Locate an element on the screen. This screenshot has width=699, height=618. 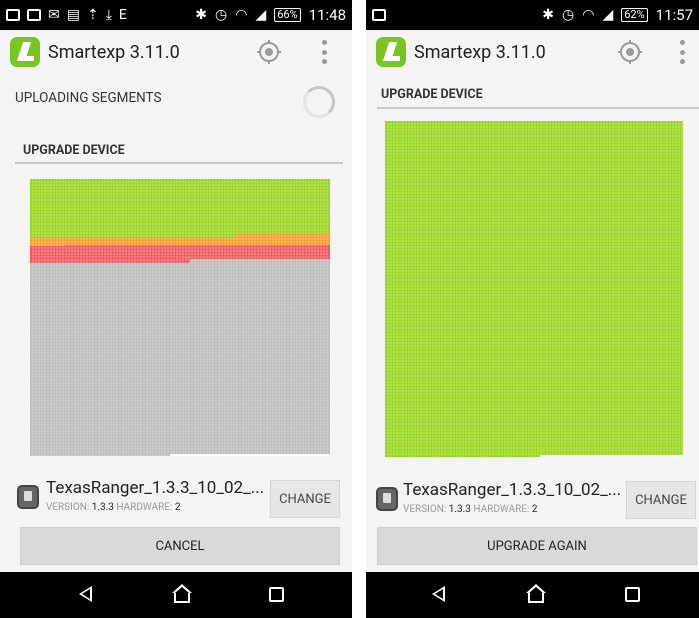
cancel-button: CANCEL is located at coordinates (180, 546).